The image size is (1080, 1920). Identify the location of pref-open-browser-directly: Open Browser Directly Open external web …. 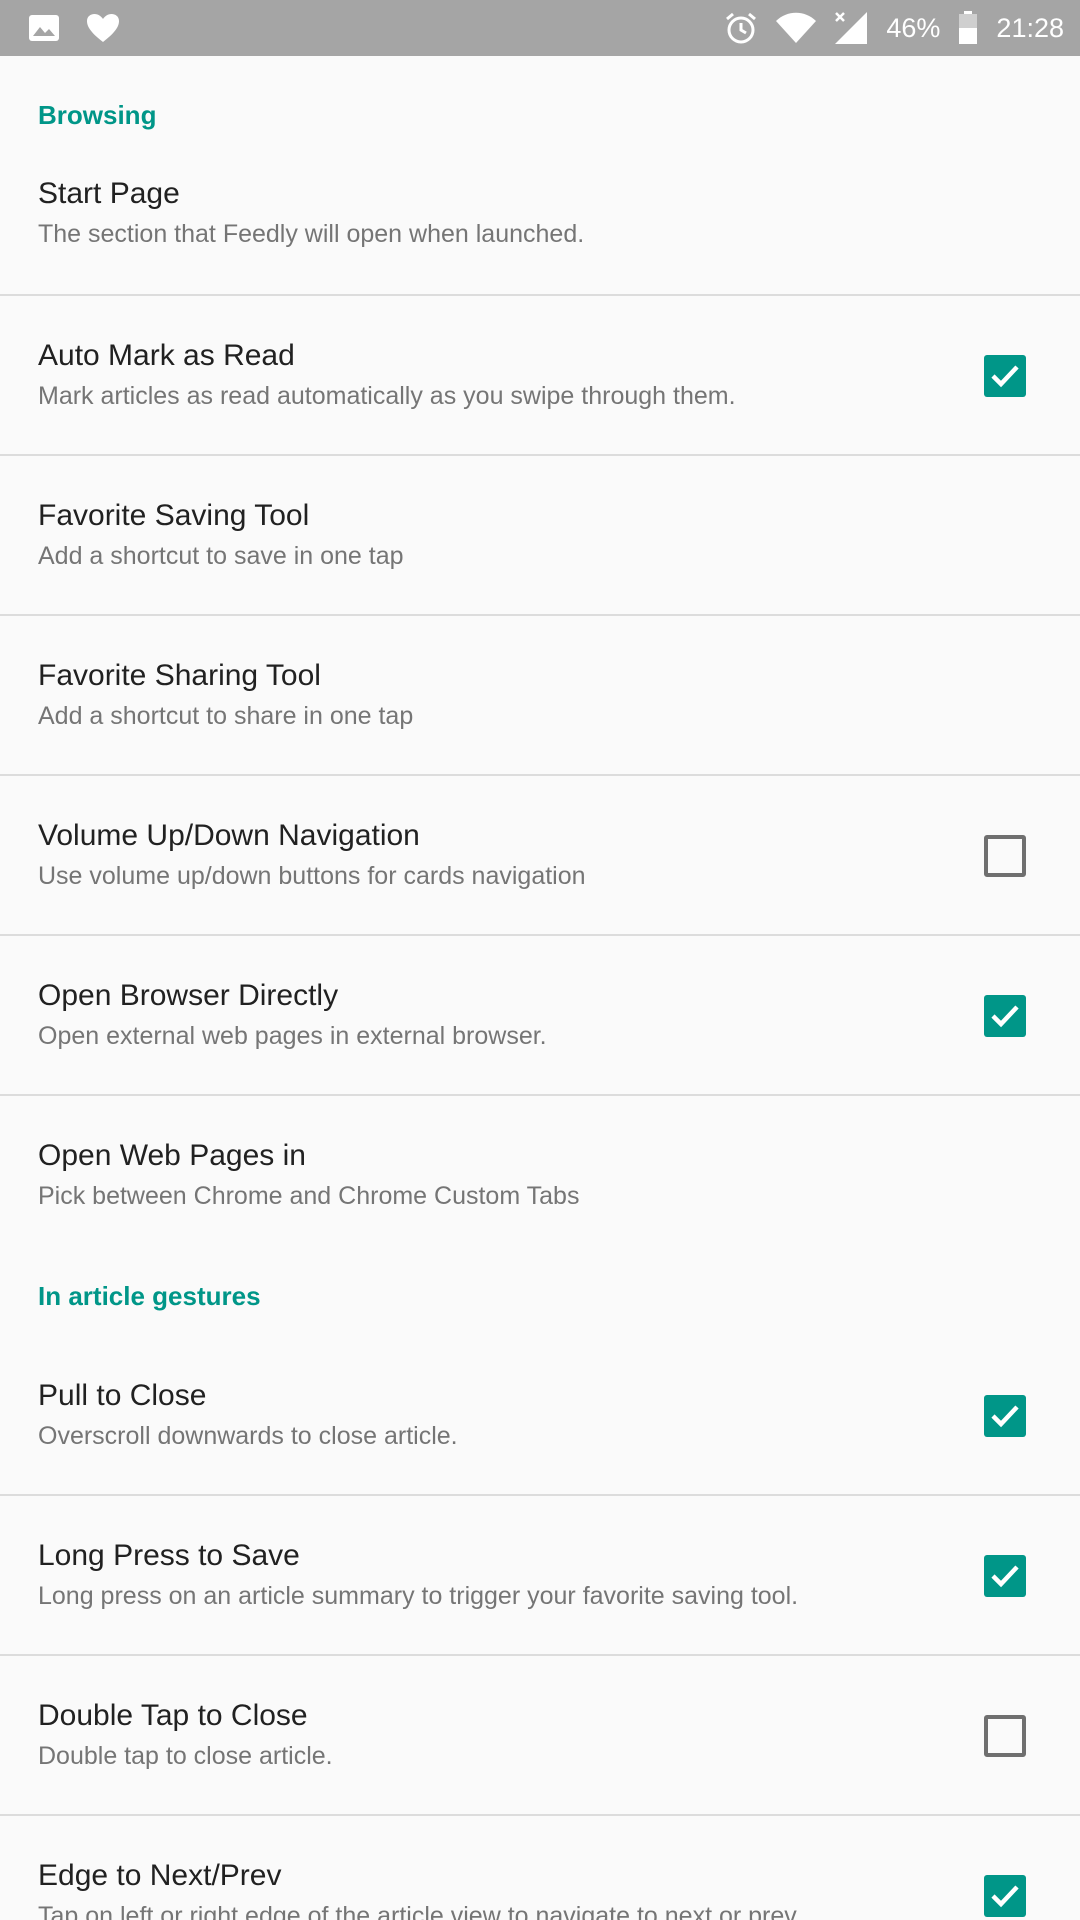
(540, 1016).